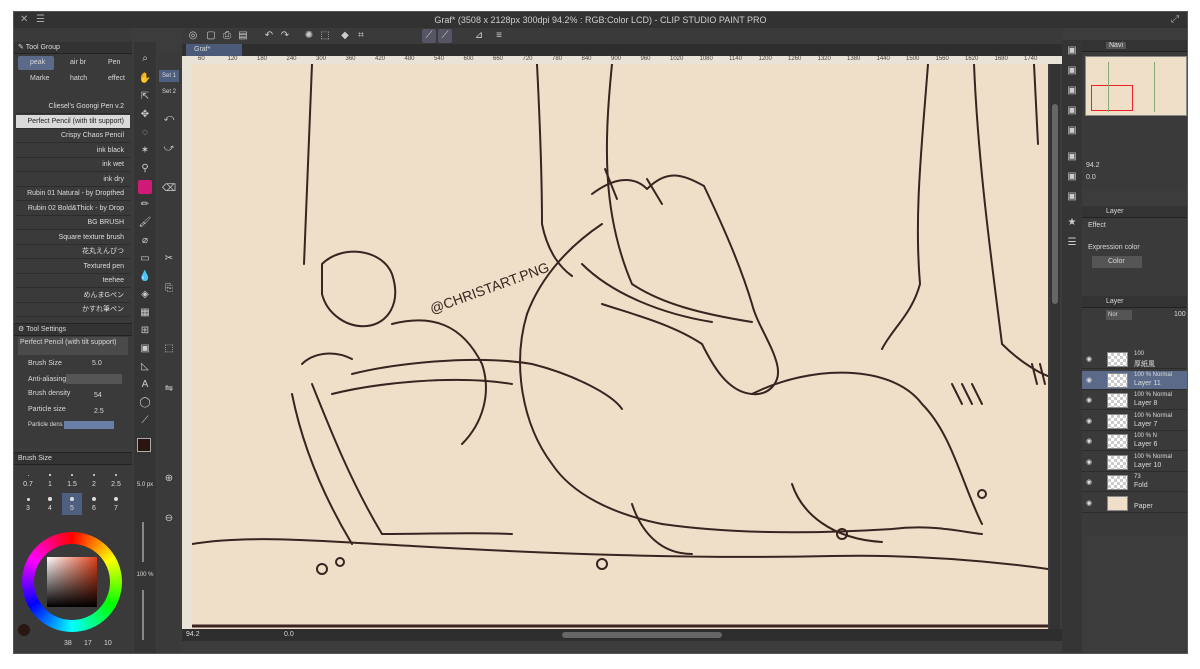 The height and width of the screenshot is (669, 1200). Describe the element at coordinates (1119, 315) in the screenshot. I see `blend-mode-select: Nor` at that location.